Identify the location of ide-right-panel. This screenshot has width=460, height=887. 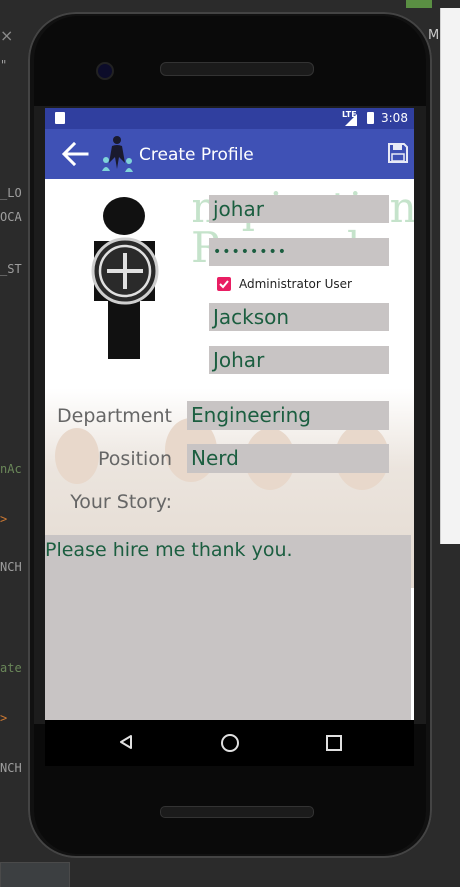
(450, 276).